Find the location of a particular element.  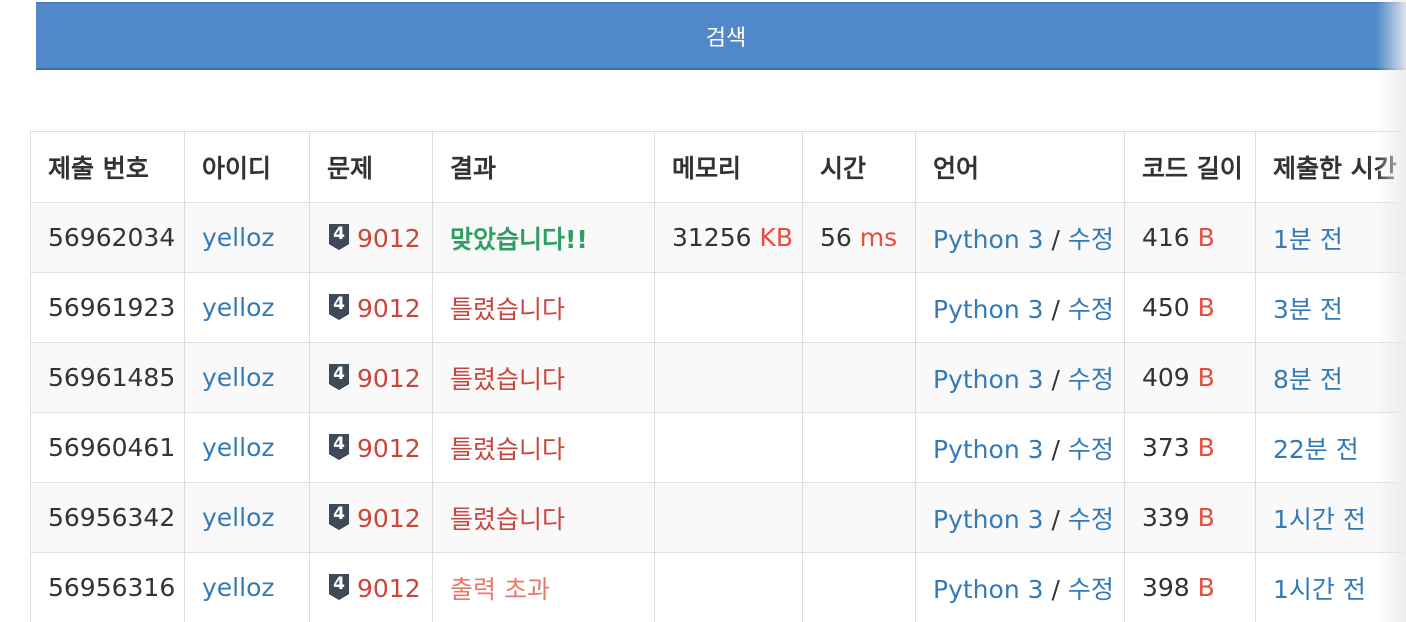

code-length-cell: 416 B is located at coordinates (1190, 237).